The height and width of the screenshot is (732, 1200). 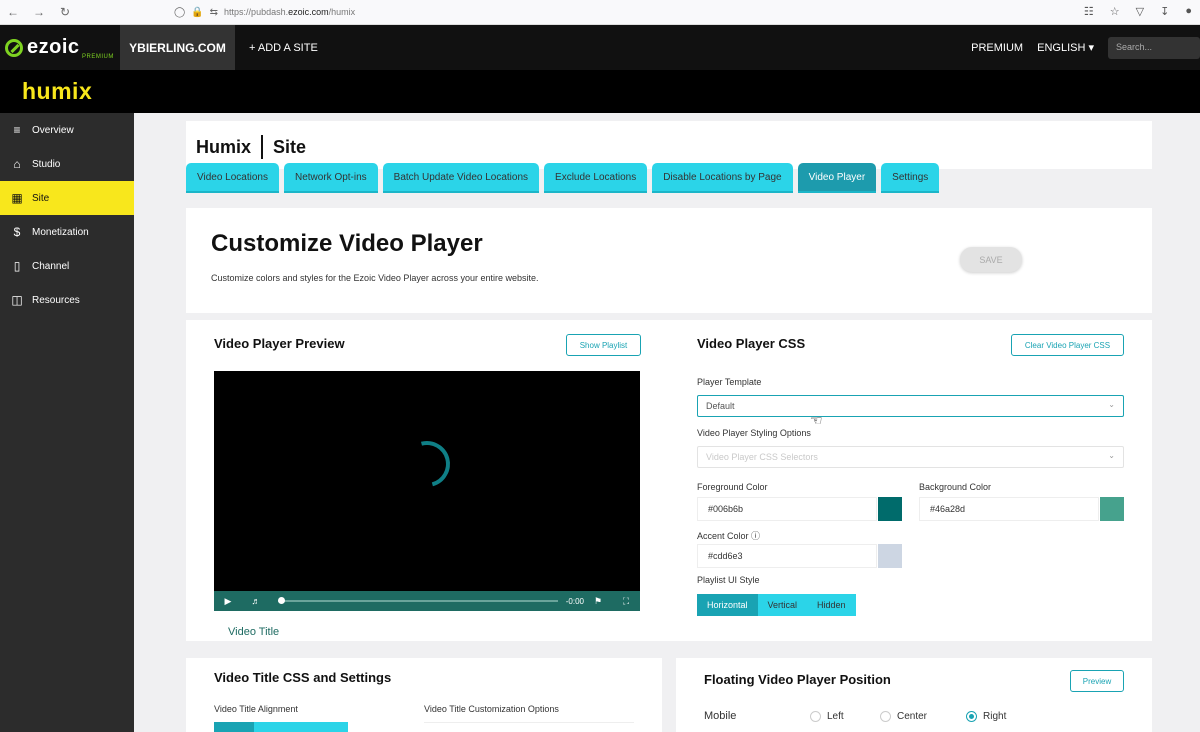 What do you see at coordinates (835, 716) in the screenshot?
I see `radio-label: Left` at bounding box center [835, 716].